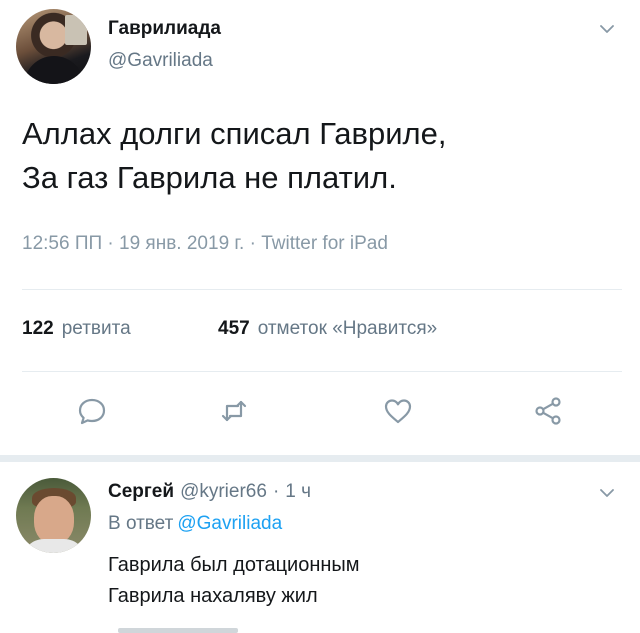 Image resolution: width=640 pixels, height=633 pixels. Describe the element at coordinates (53, 46) in the screenshot. I see `author-avatar` at that location.